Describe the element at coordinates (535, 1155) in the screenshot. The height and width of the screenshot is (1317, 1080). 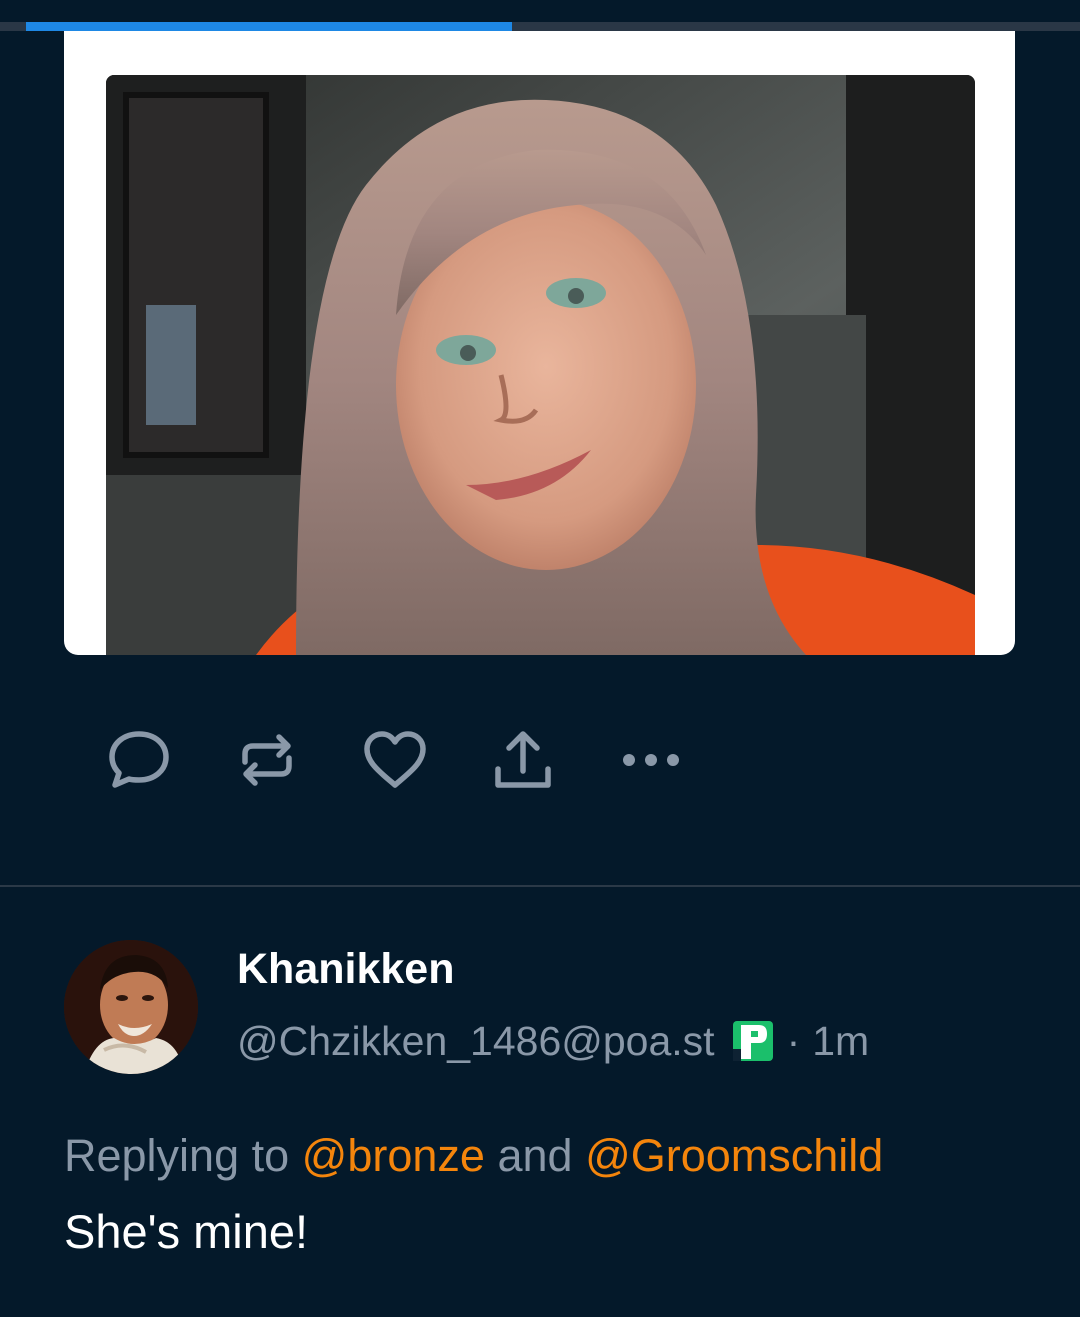
I see `mention-joiner: and` at that location.